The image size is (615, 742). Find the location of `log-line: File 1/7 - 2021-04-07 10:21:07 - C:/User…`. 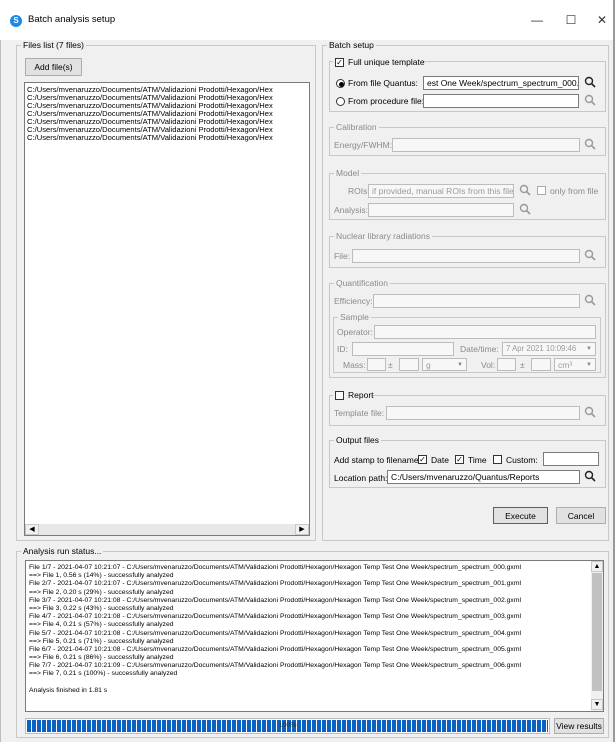

log-line: File 1/7 - 2021-04-07 10:21:07 - C:/User… is located at coordinates (275, 567).